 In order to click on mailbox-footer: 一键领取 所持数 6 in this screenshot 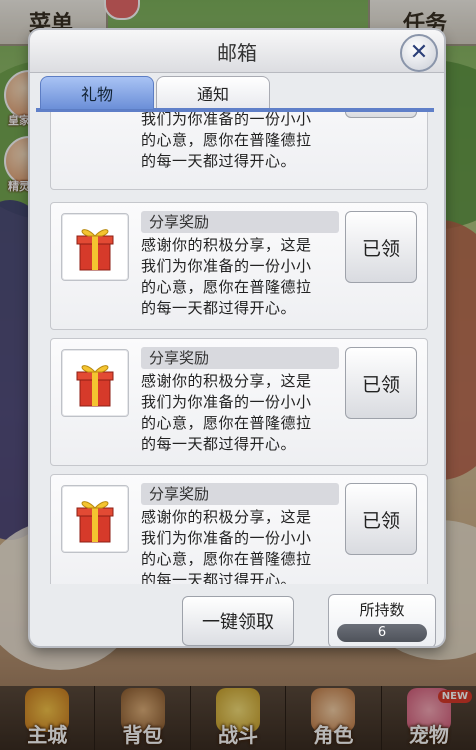, I will do `click(237, 615)`.